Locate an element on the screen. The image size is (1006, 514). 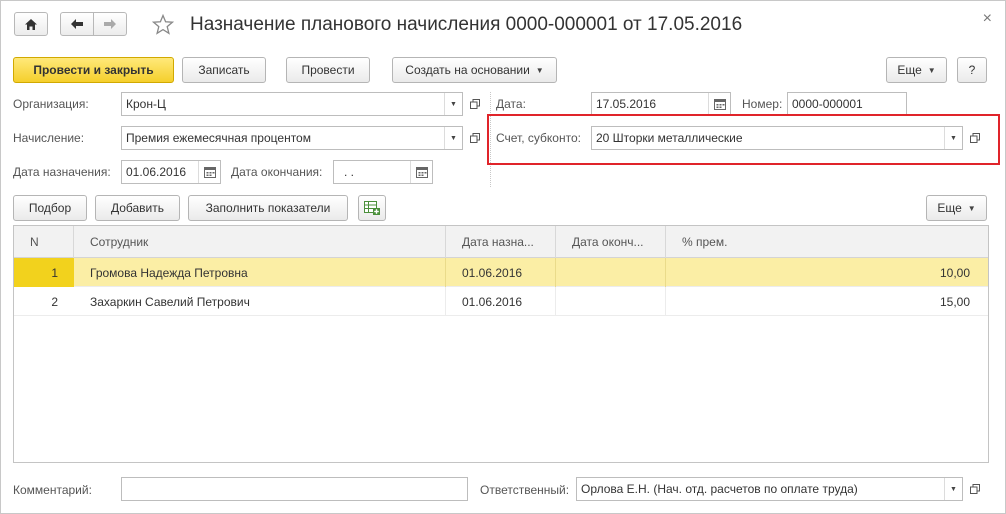
forward-arrow-icon is located at coordinates (110, 24).